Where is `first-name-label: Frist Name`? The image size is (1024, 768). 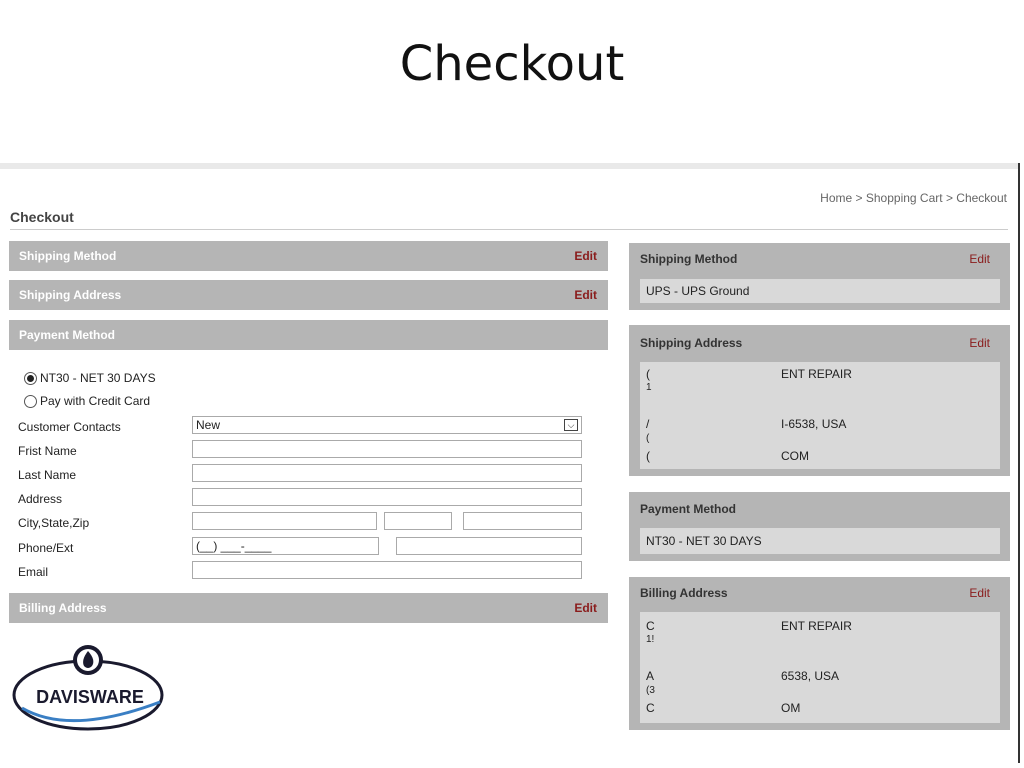
first-name-label: Frist Name is located at coordinates (47, 451).